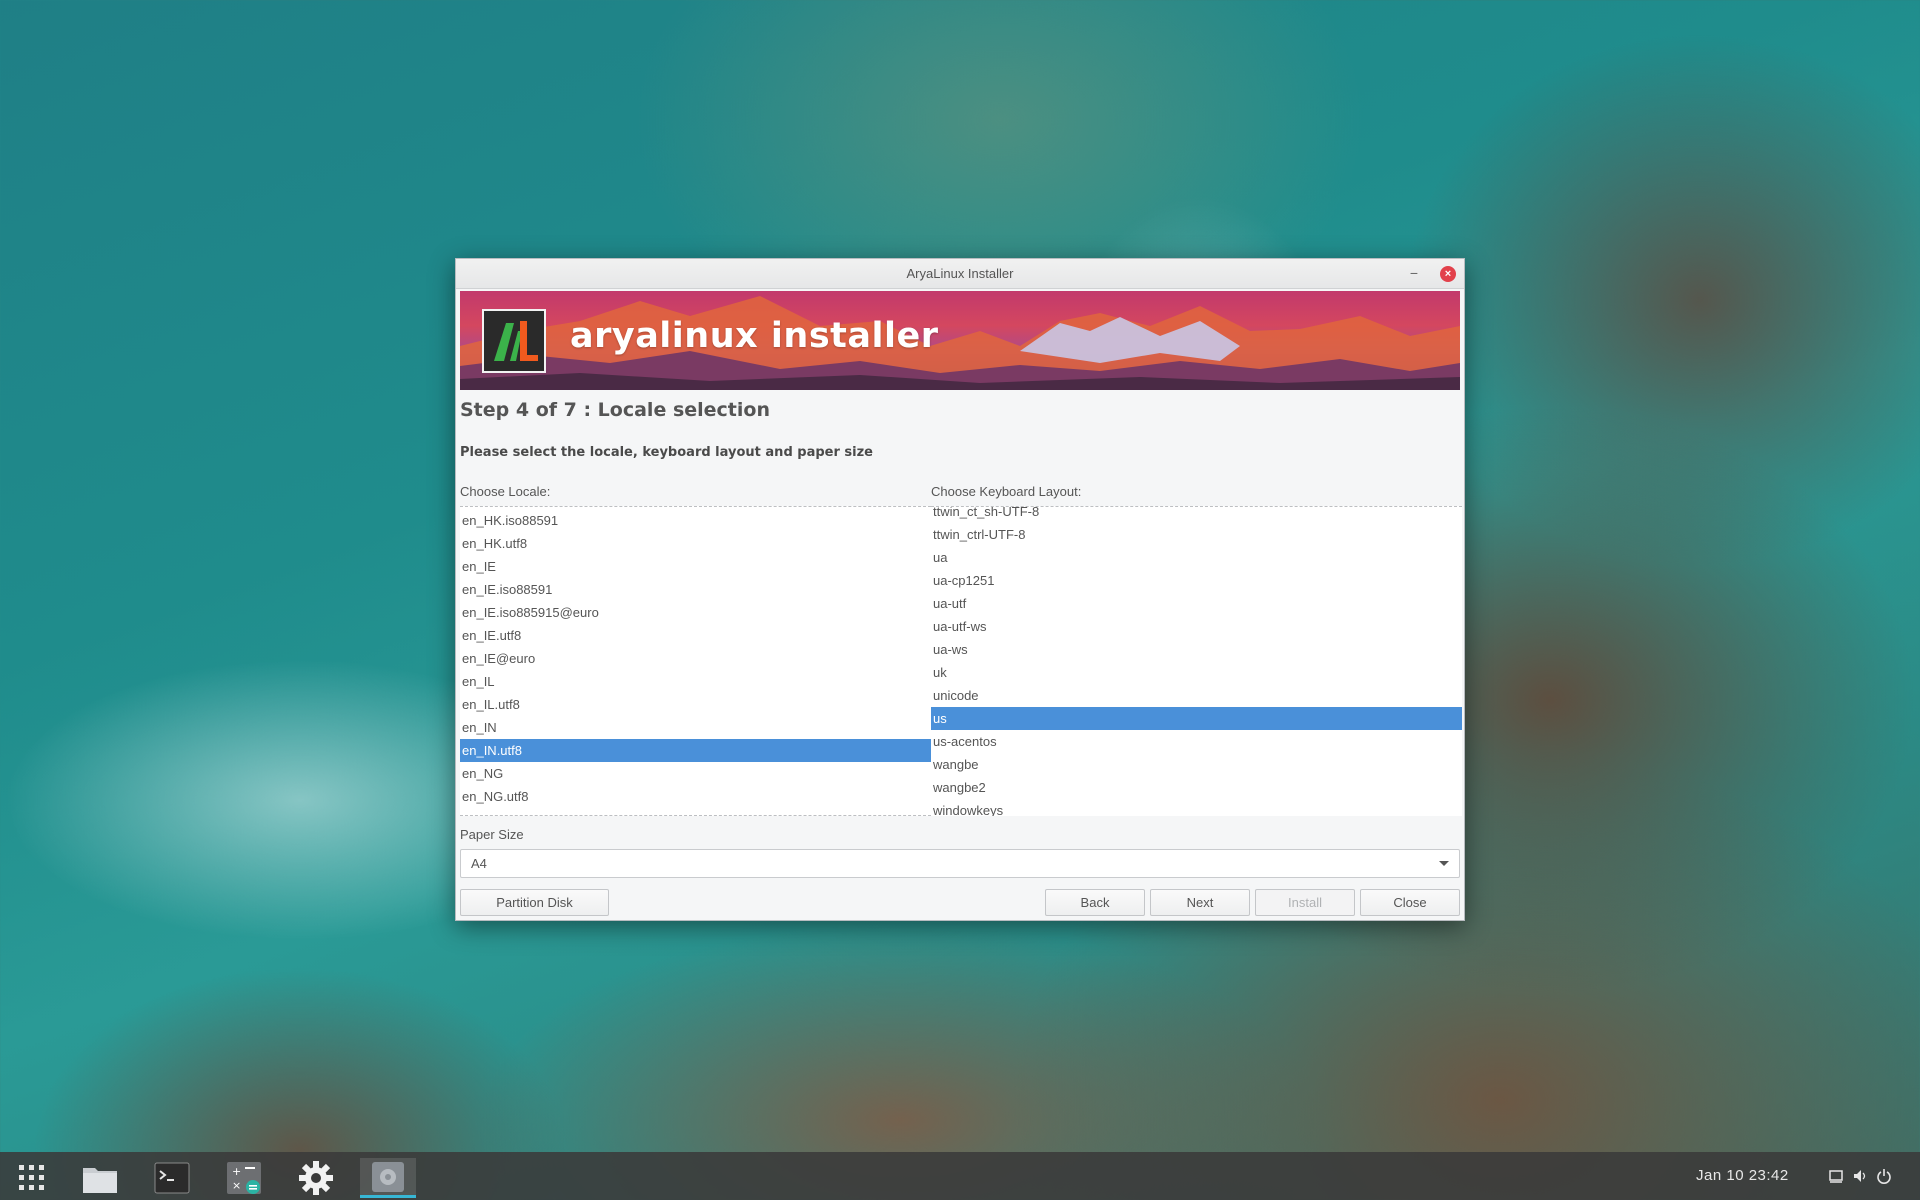  Describe the element at coordinates (695, 589) in the screenshot. I see `locale-list-item: en_IE.iso88591` at that location.